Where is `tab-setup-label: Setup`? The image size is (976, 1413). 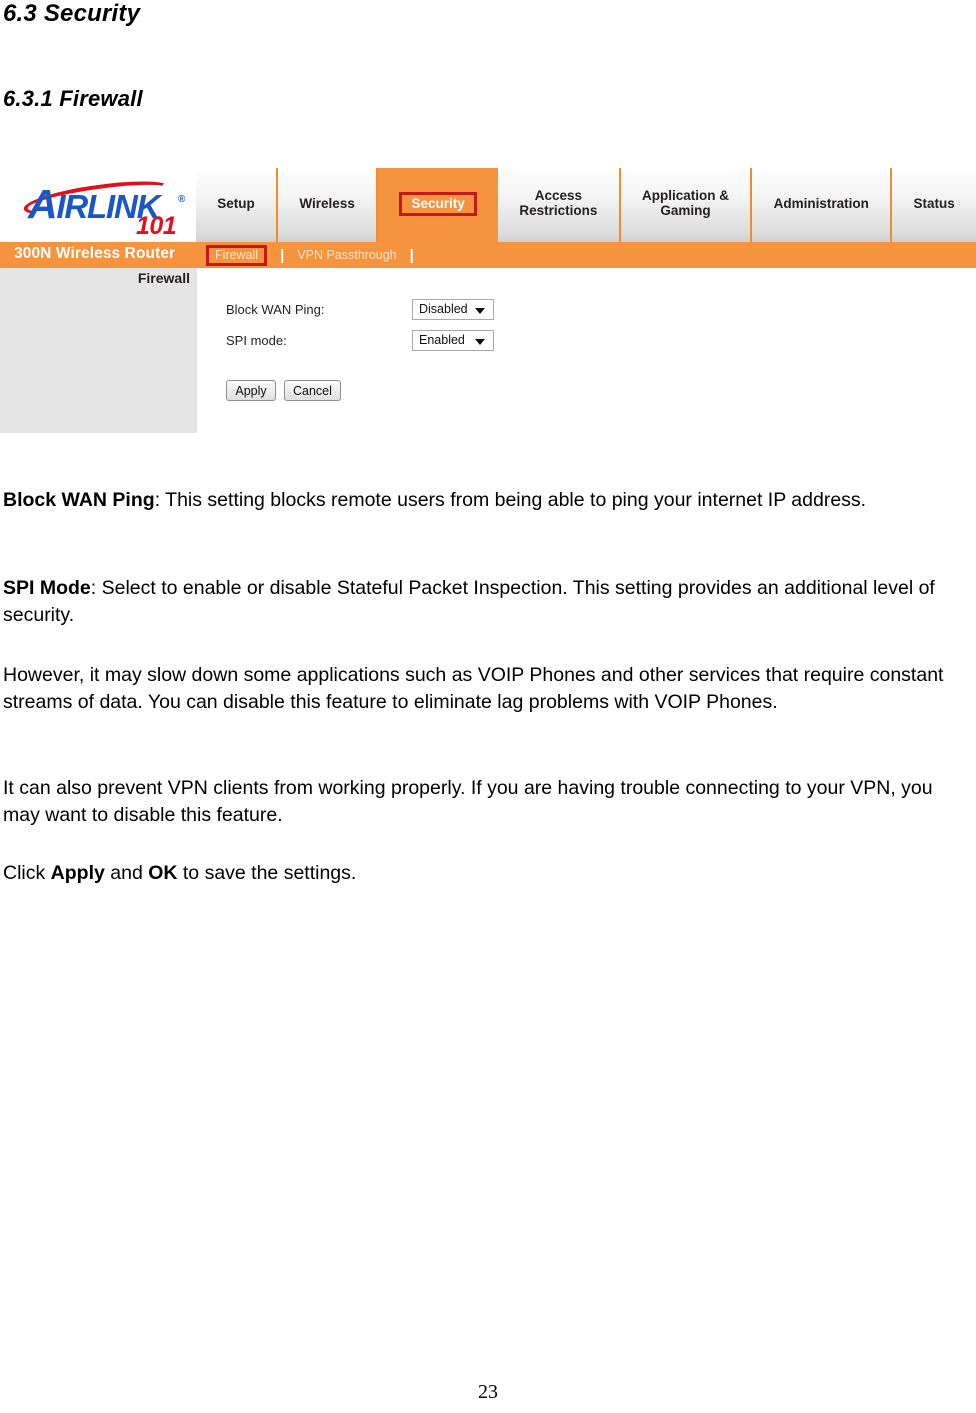 tab-setup-label: Setup is located at coordinates (236, 203).